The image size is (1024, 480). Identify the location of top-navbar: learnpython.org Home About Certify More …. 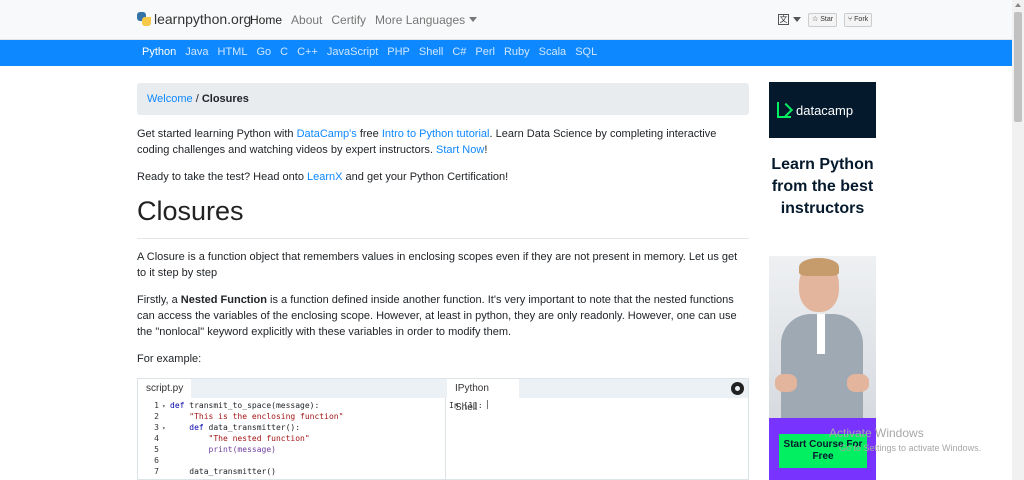
(506, 20).